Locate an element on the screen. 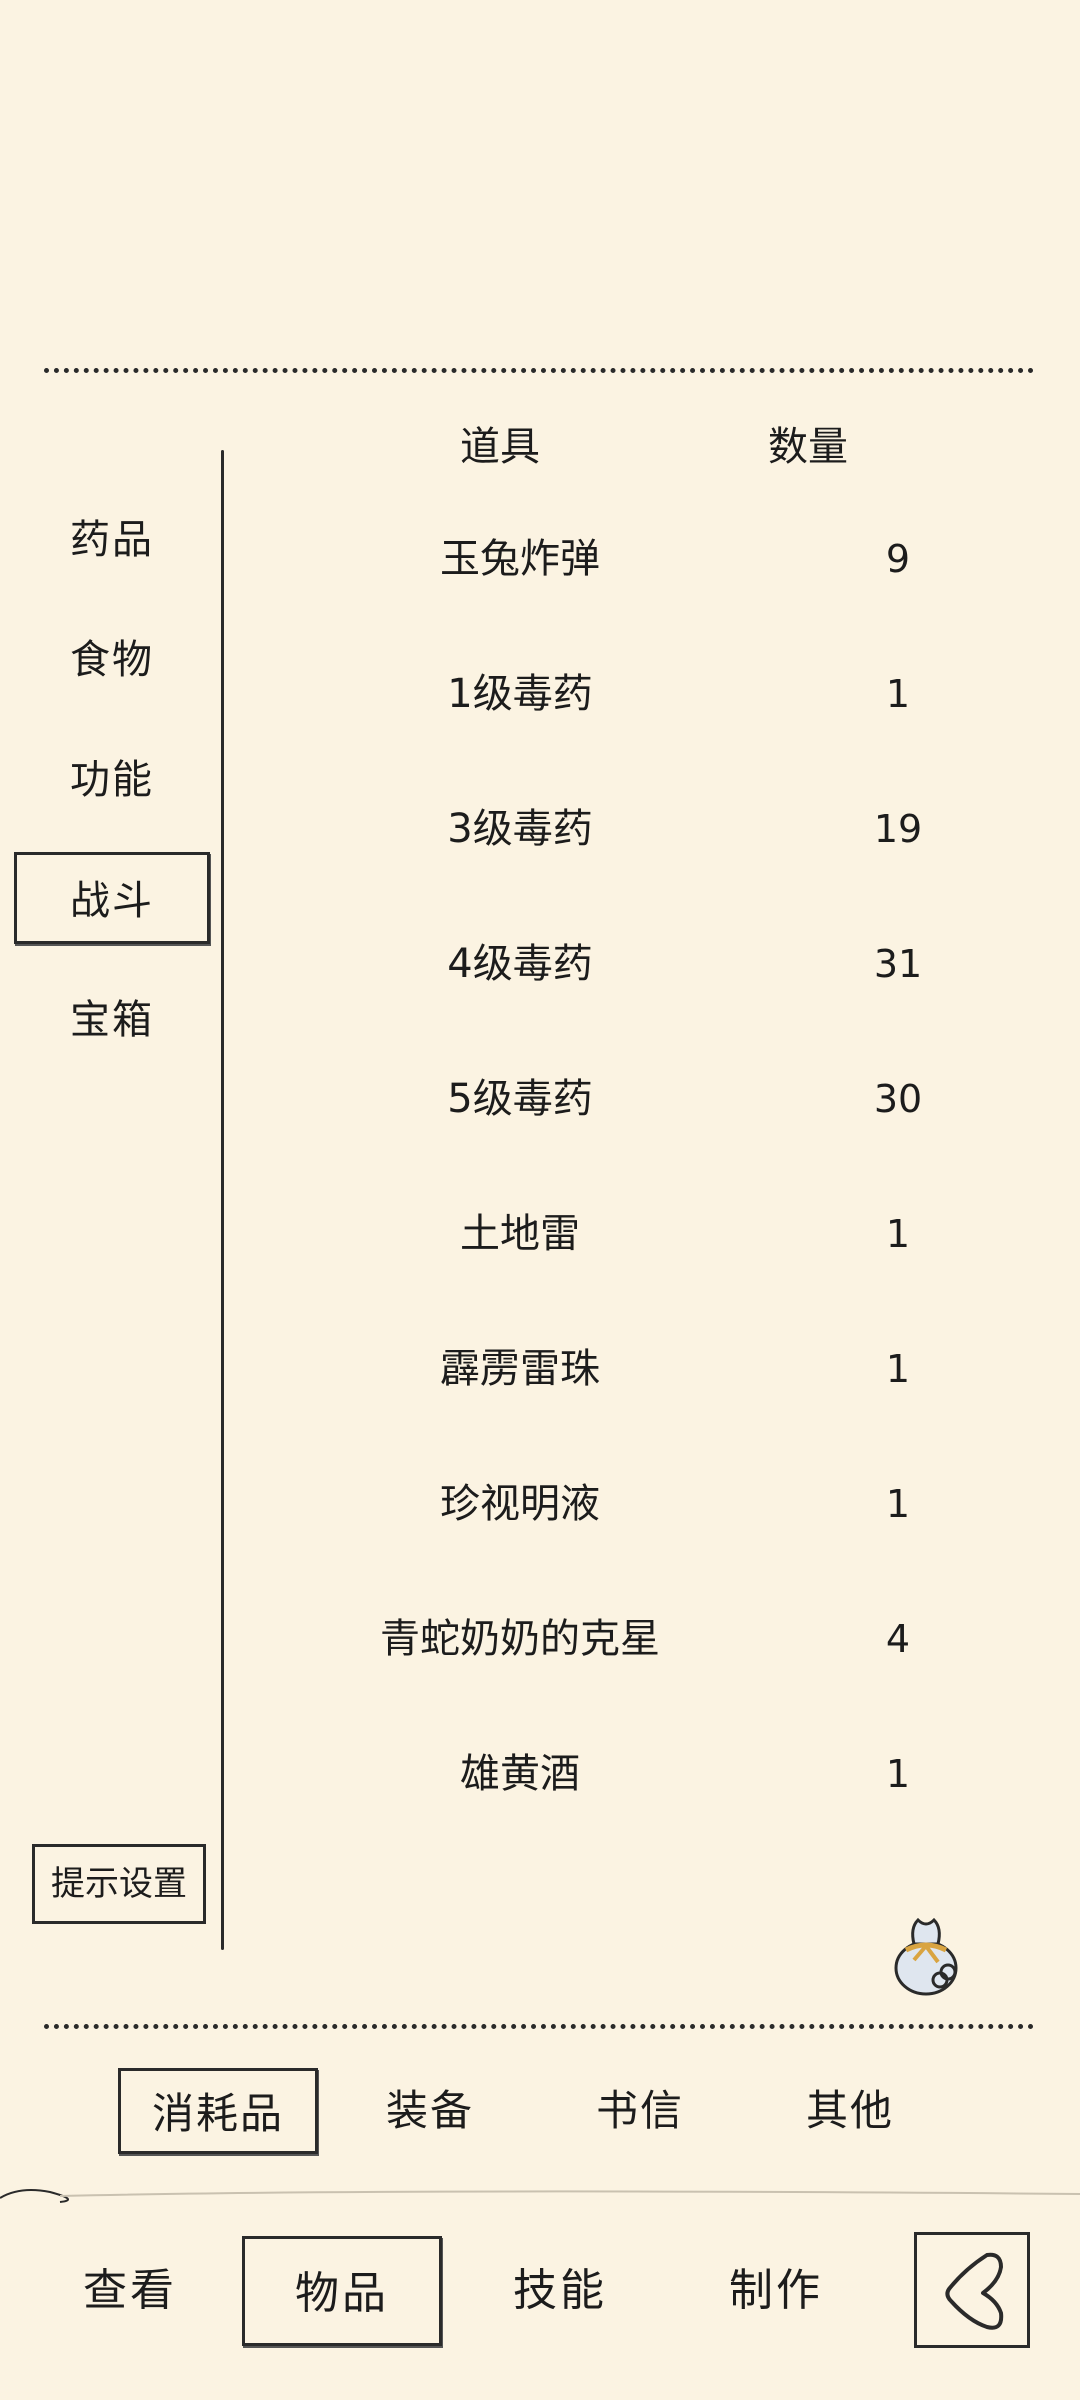  category-divider is located at coordinates (222, 1200).